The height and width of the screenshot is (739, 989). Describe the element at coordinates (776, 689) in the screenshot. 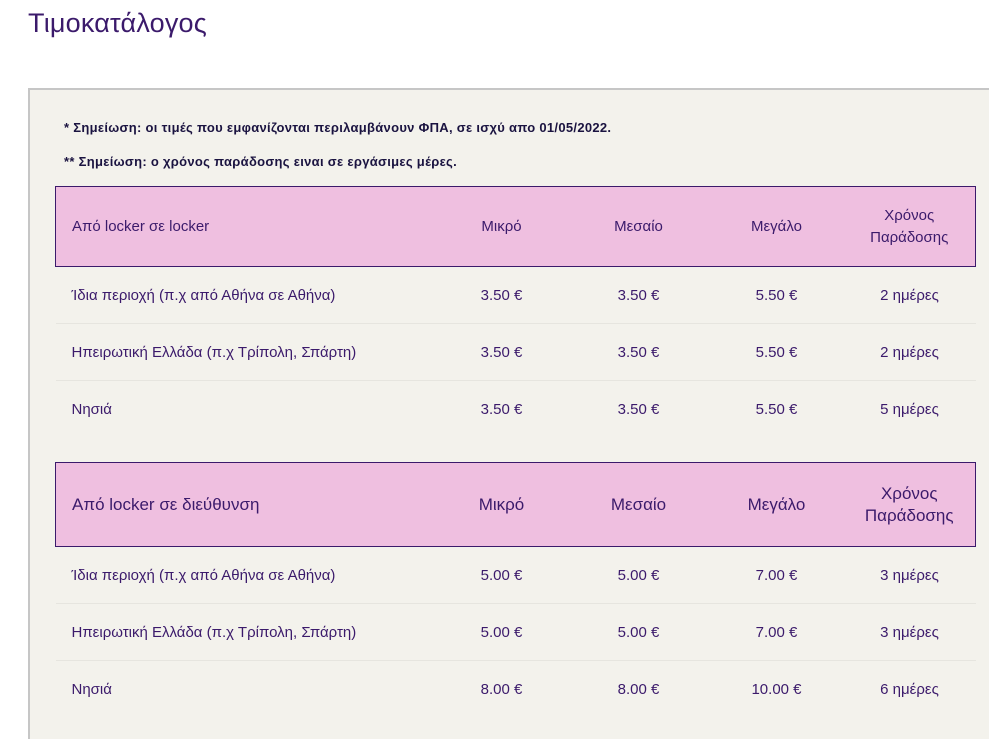

I see `price-large-cell: 10.00 €` at that location.